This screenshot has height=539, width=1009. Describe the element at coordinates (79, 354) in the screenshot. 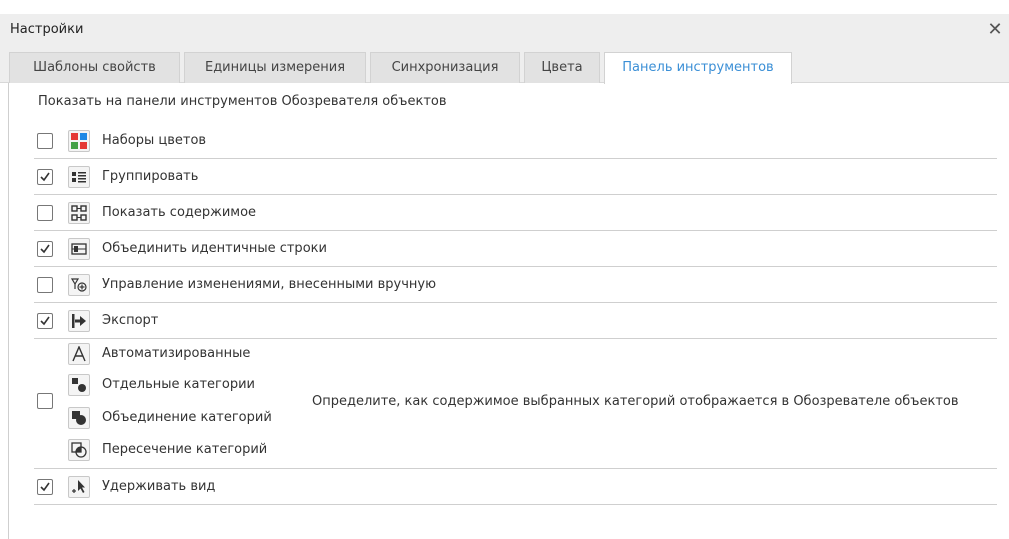

I see `automated-icon` at that location.